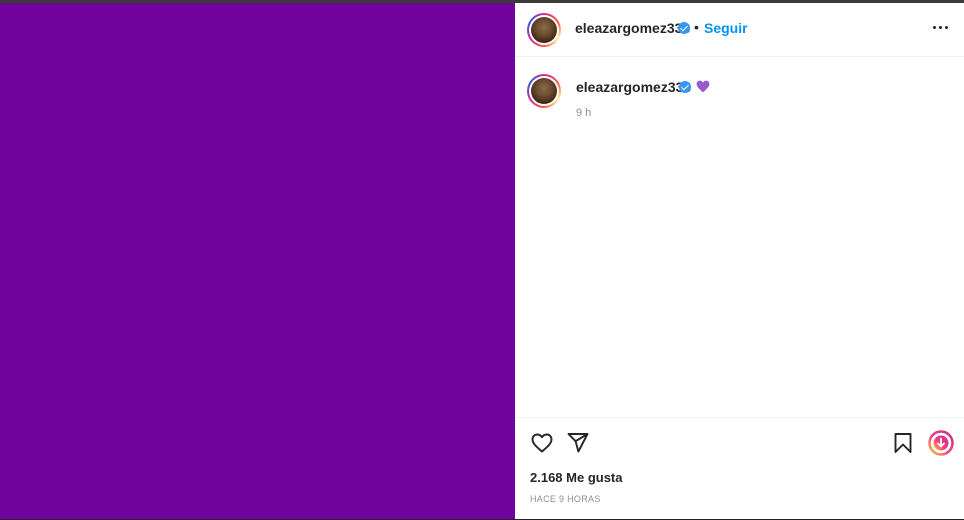 This screenshot has height=520, width=964. I want to click on heart-outline-icon, so click(542, 443).